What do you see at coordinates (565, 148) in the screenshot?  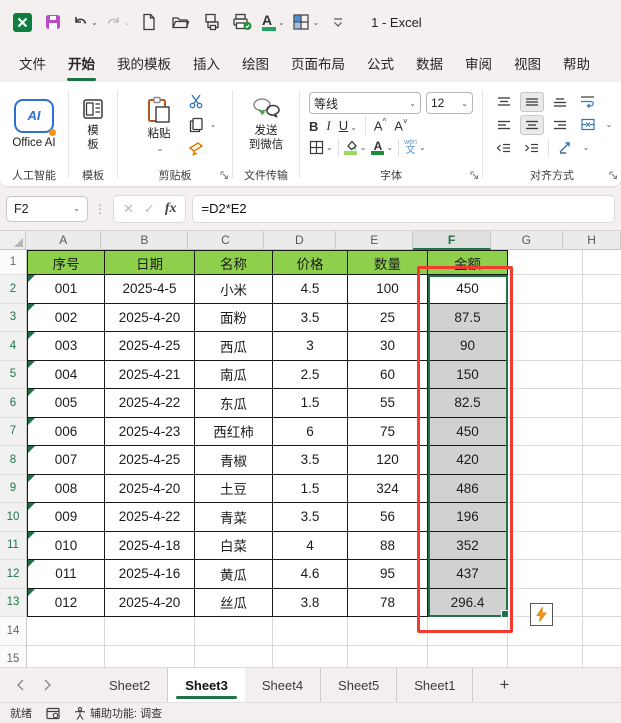 I see `text-orientation-button` at bounding box center [565, 148].